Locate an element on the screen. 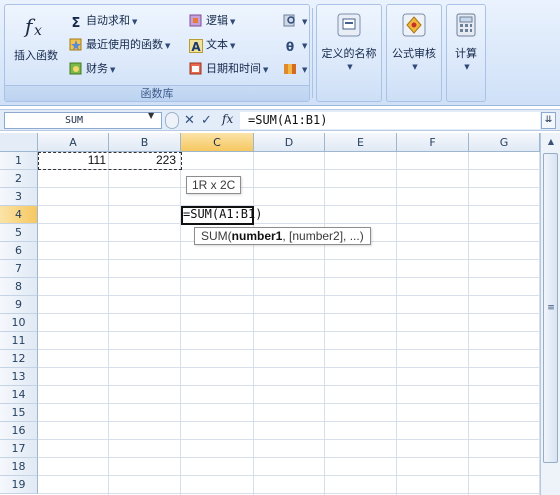 The height and width of the screenshot is (495, 560). select-all-corner is located at coordinates (19, 142).